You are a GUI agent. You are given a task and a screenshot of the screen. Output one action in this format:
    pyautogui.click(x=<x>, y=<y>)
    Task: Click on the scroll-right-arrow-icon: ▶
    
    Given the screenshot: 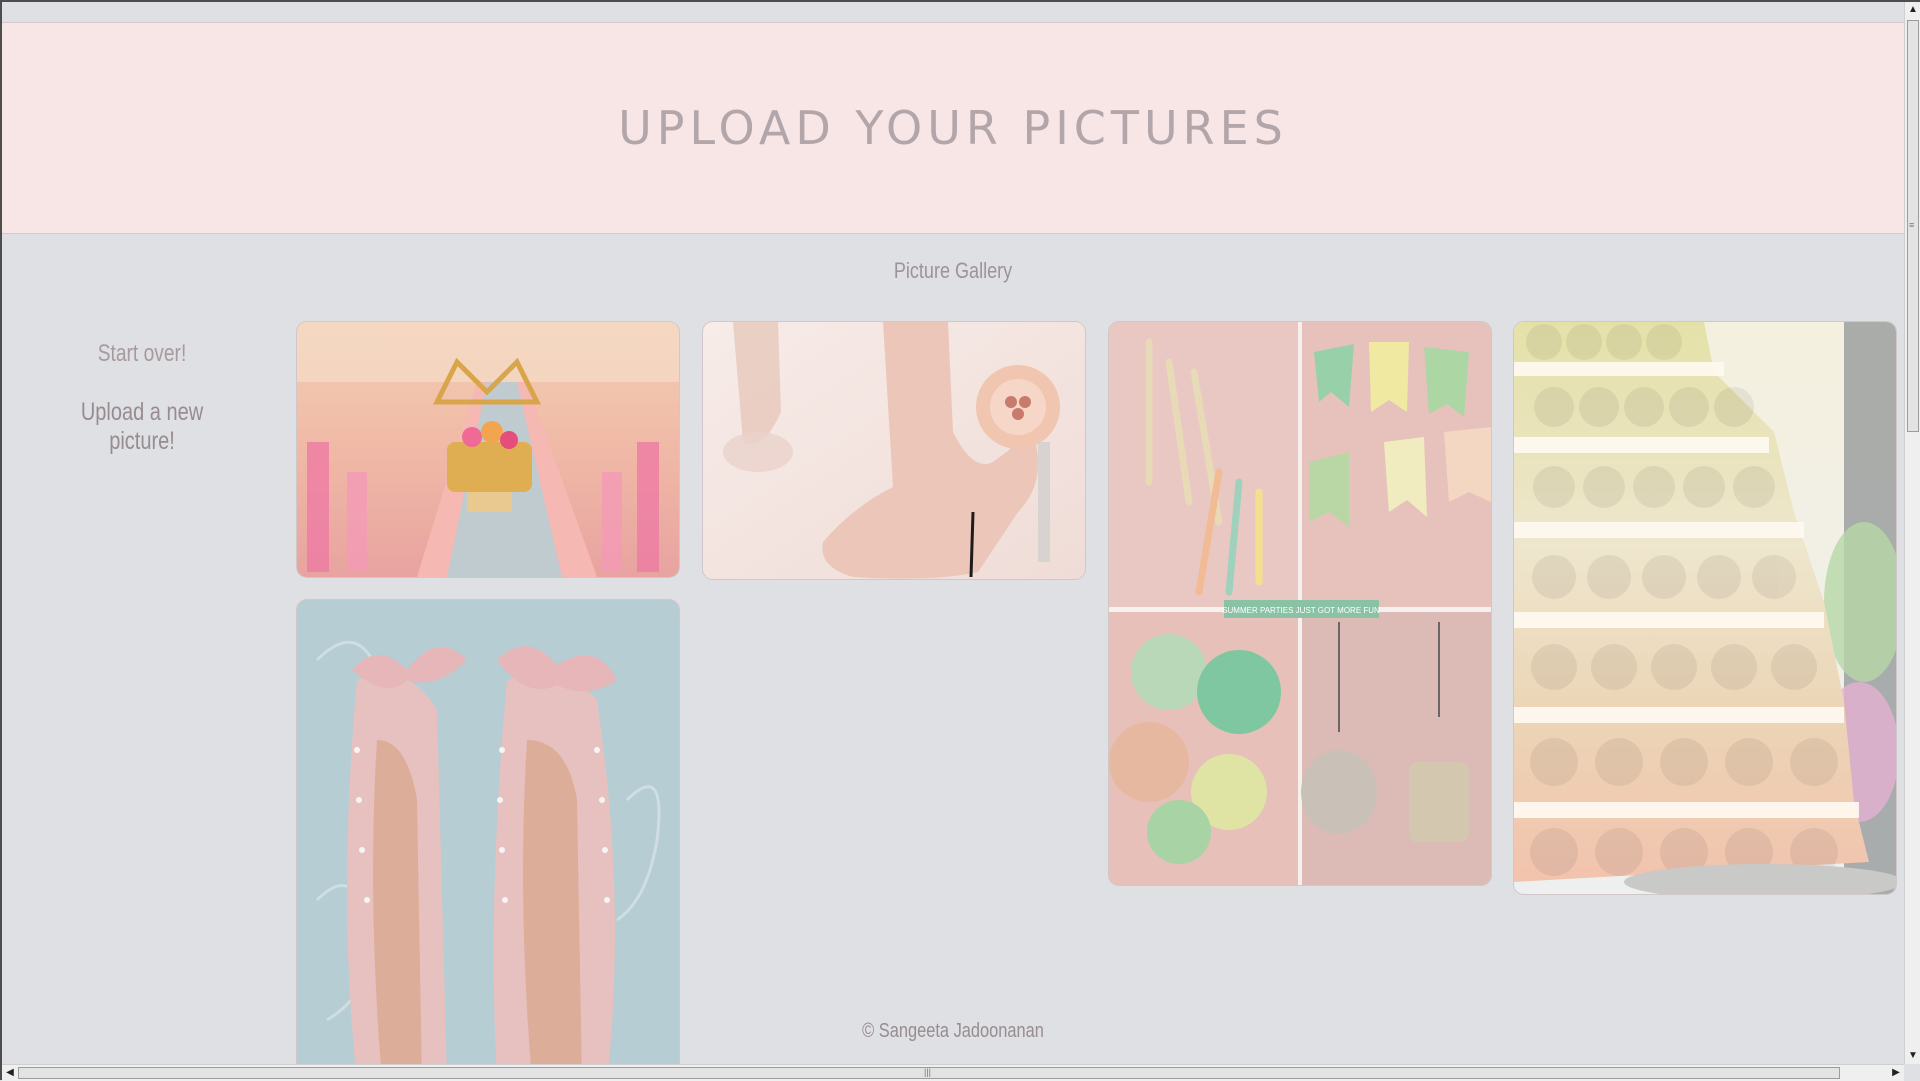 What is the action you would take?
    pyautogui.click(x=1896, y=1073)
    